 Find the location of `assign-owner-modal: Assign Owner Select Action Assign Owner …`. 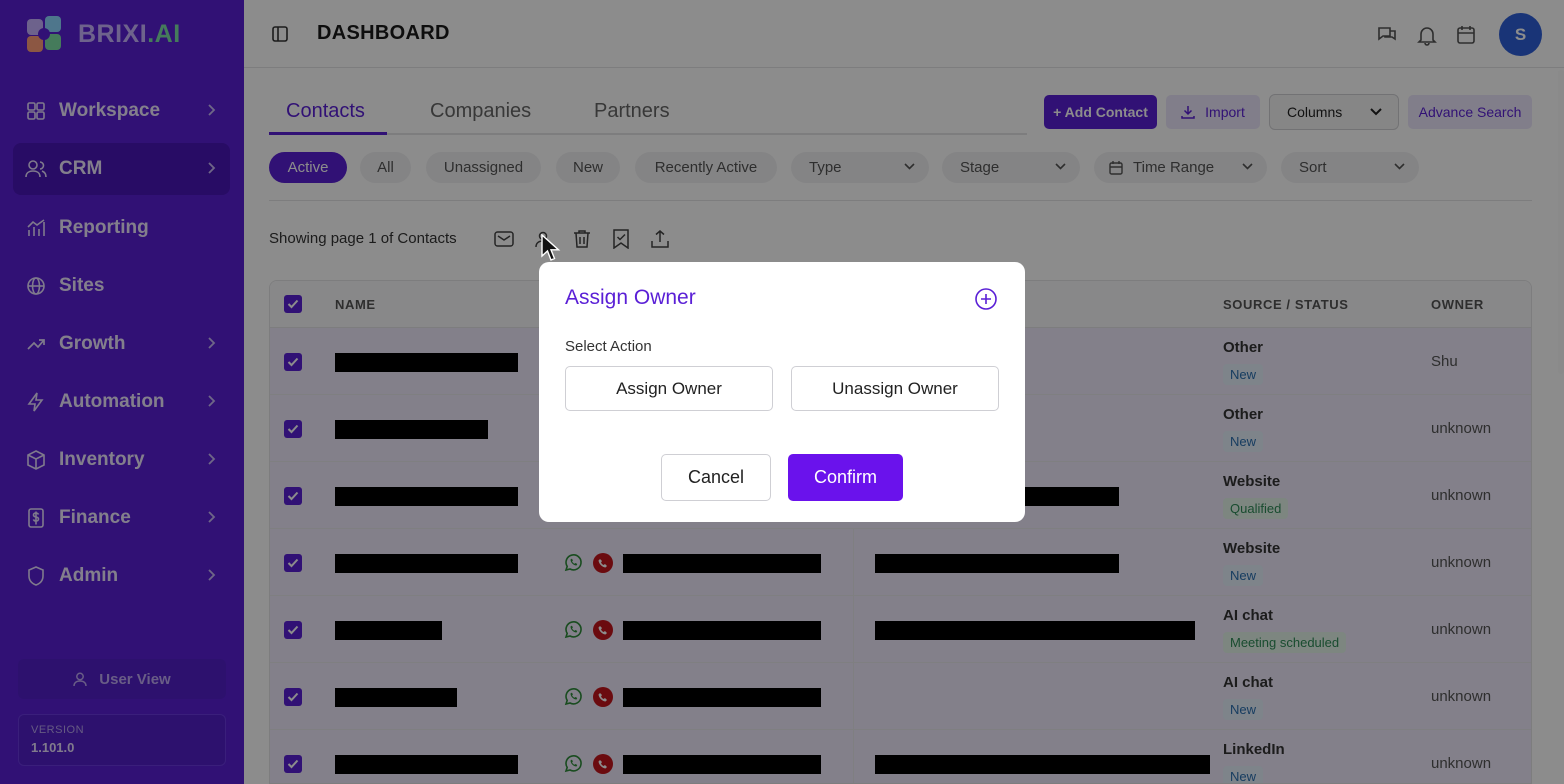

assign-owner-modal: Assign Owner Select Action Assign Owner … is located at coordinates (782, 392).